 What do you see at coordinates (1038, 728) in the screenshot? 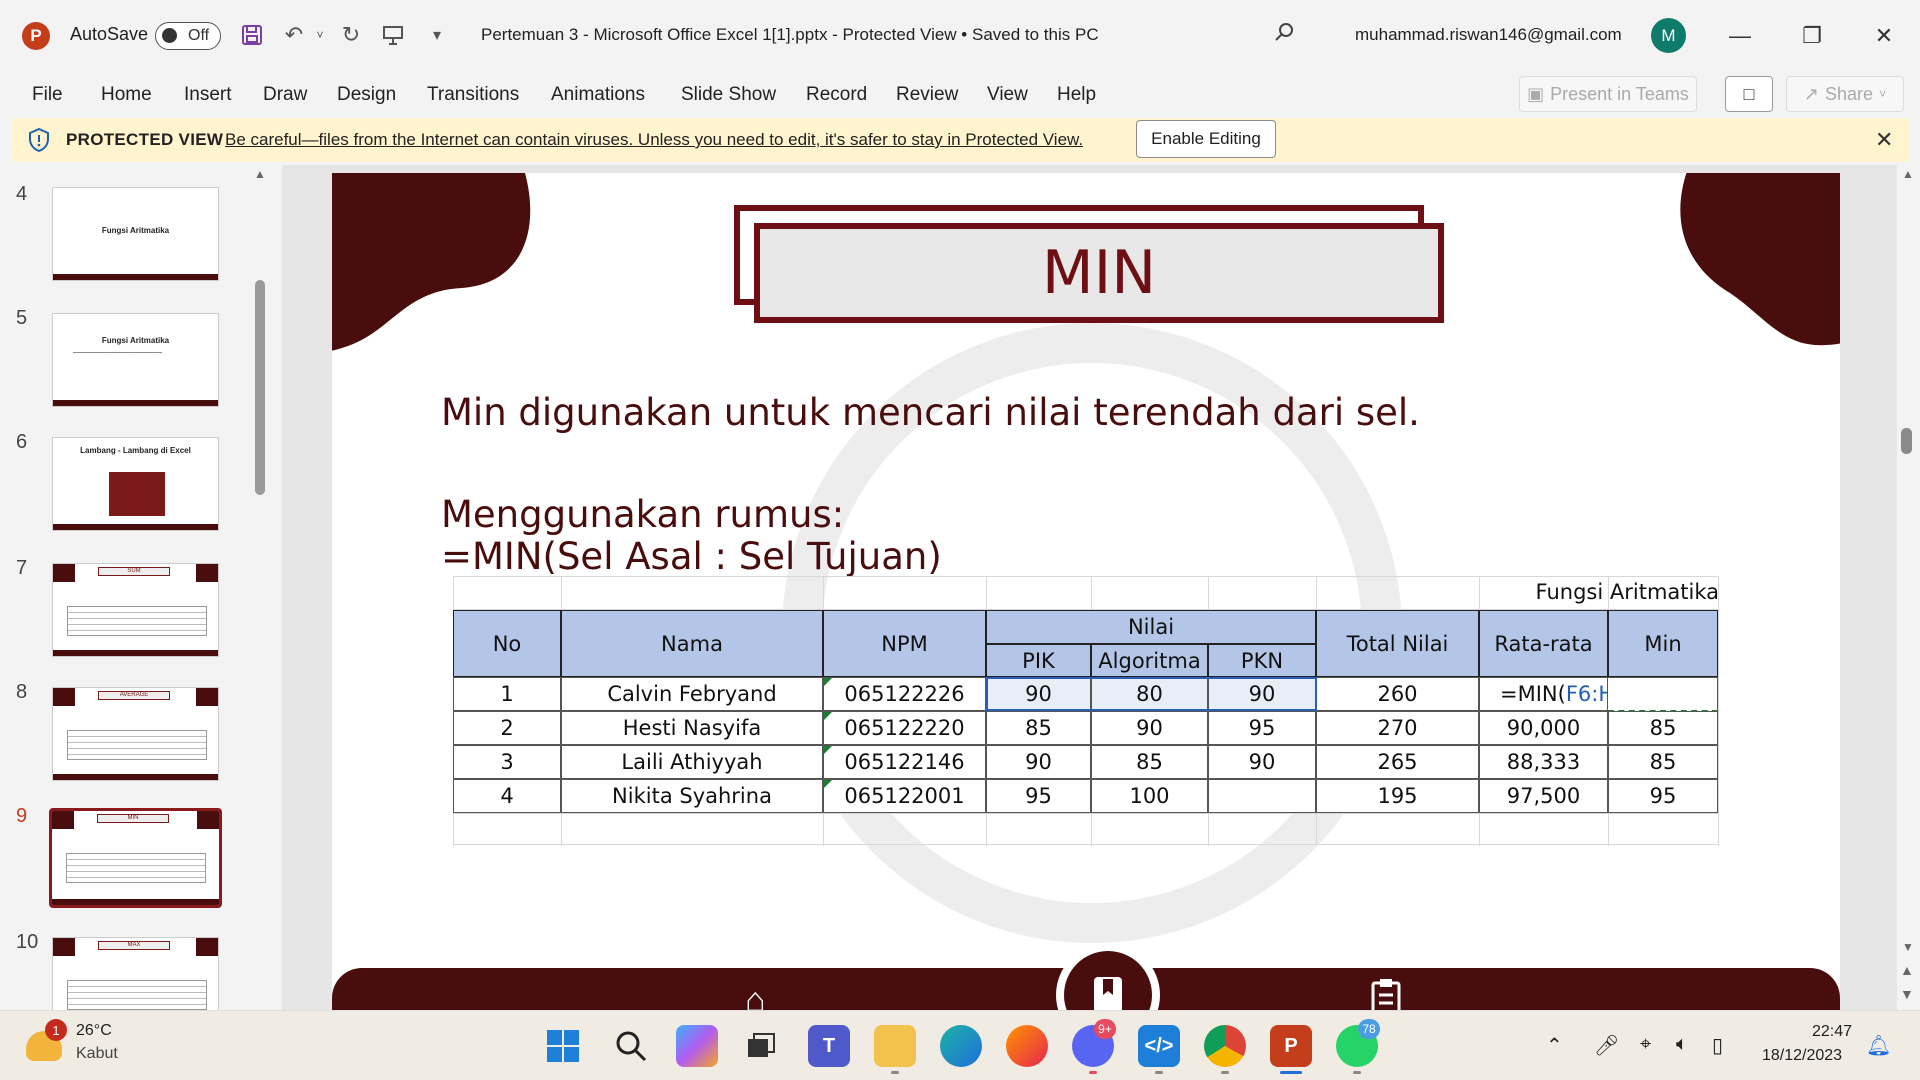
I see `cell-pik: 85` at bounding box center [1038, 728].